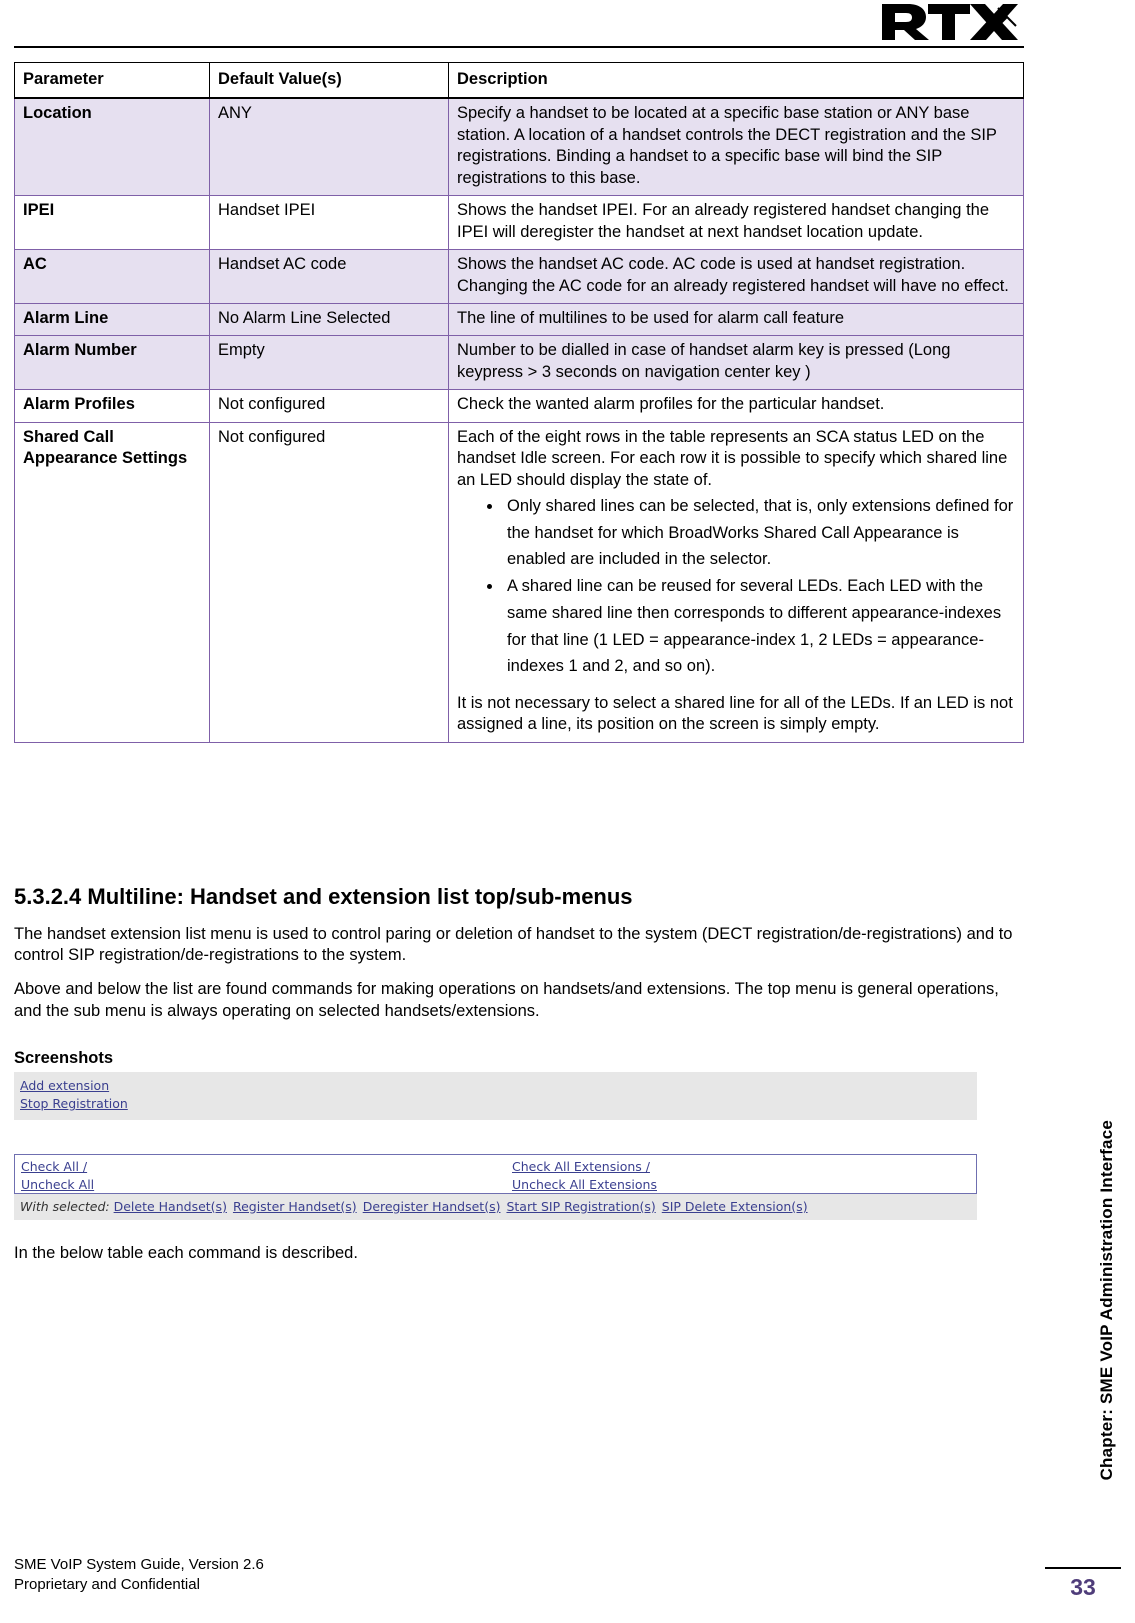  I want to click on check-all-handsets-group: Check All / Uncheck All, so click(57, 1176).